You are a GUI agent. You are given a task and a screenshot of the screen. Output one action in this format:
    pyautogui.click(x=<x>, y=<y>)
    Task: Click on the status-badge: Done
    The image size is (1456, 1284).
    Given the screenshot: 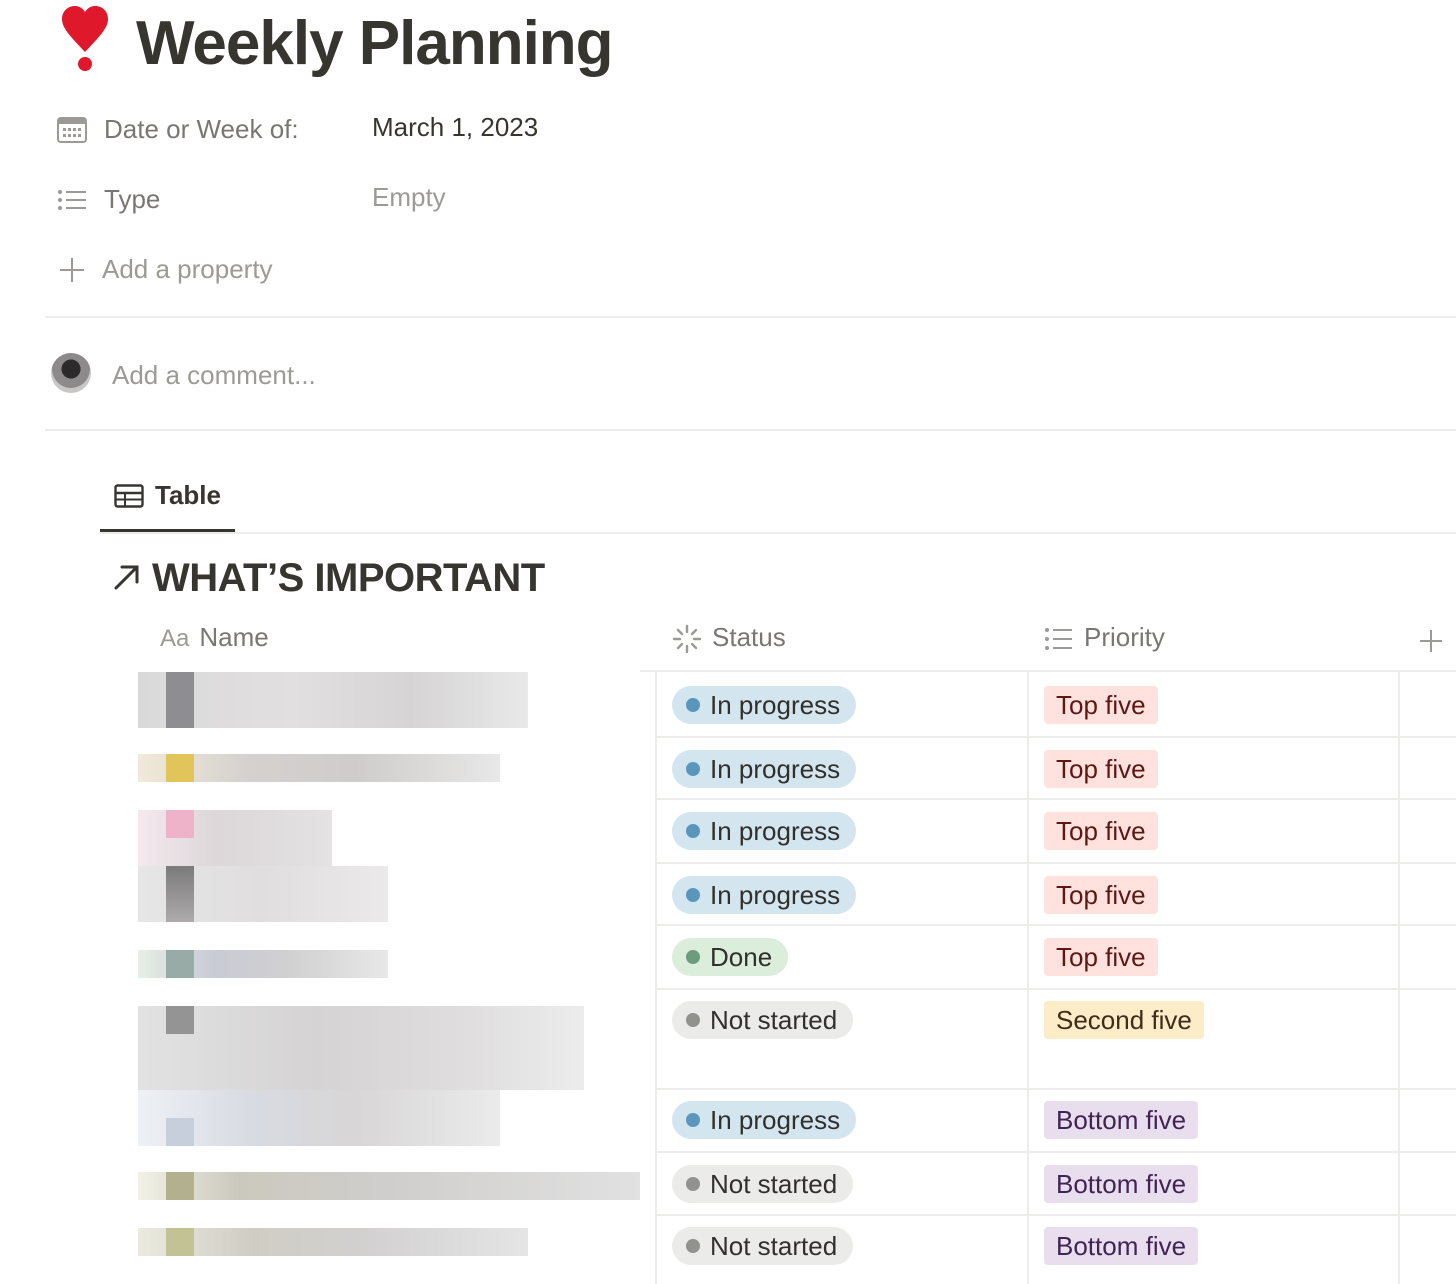 What is the action you would take?
    pyautogui.click(x=730, y=957)
    